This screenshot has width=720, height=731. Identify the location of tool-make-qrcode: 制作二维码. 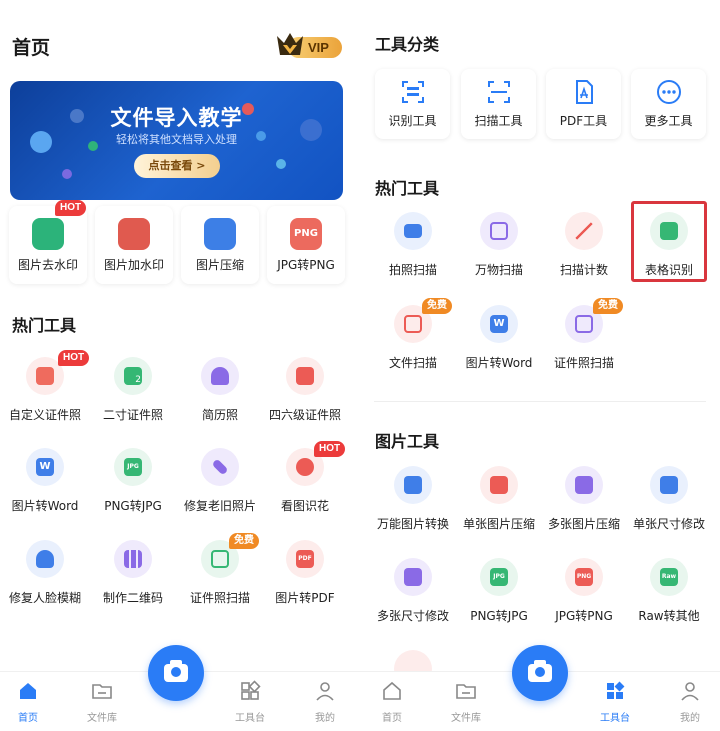
(133, 582).